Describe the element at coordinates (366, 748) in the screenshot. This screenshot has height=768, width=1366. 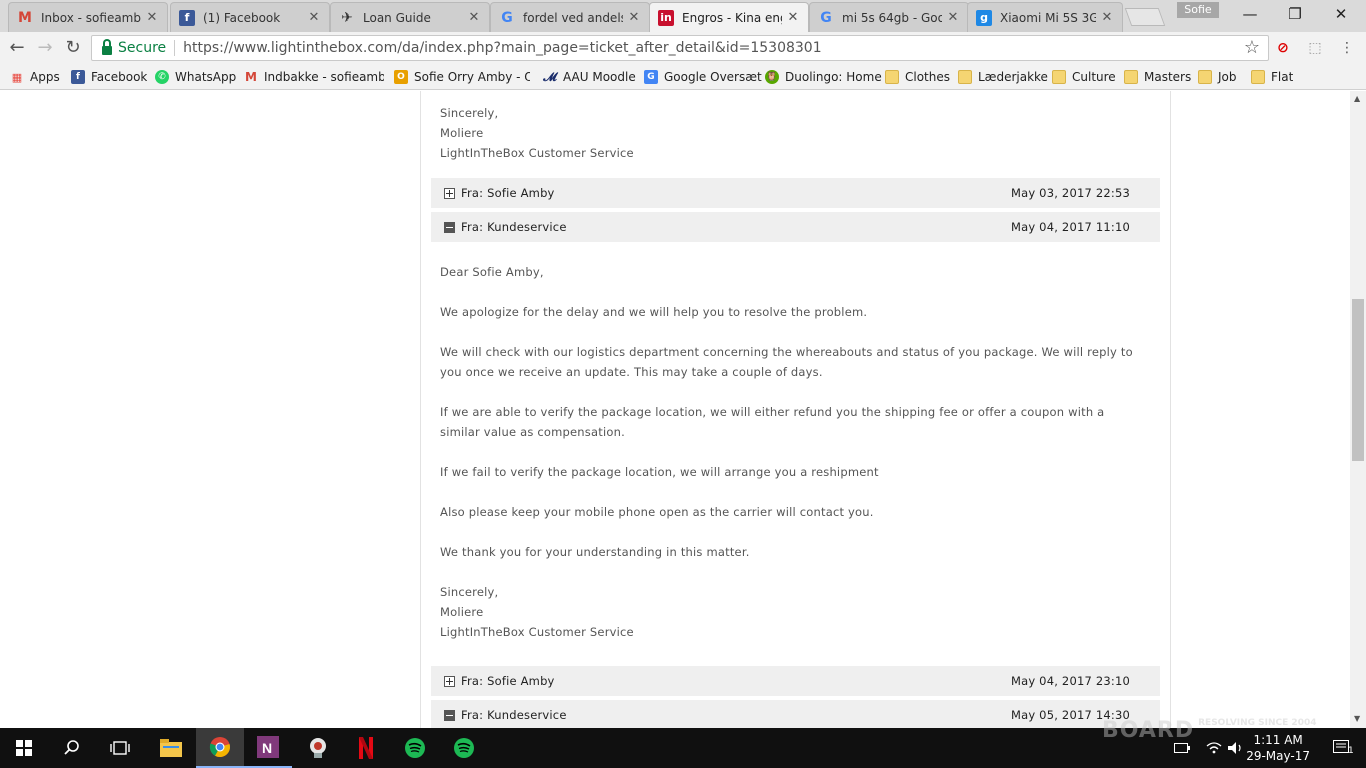
I see `netflix-icon` at that location.